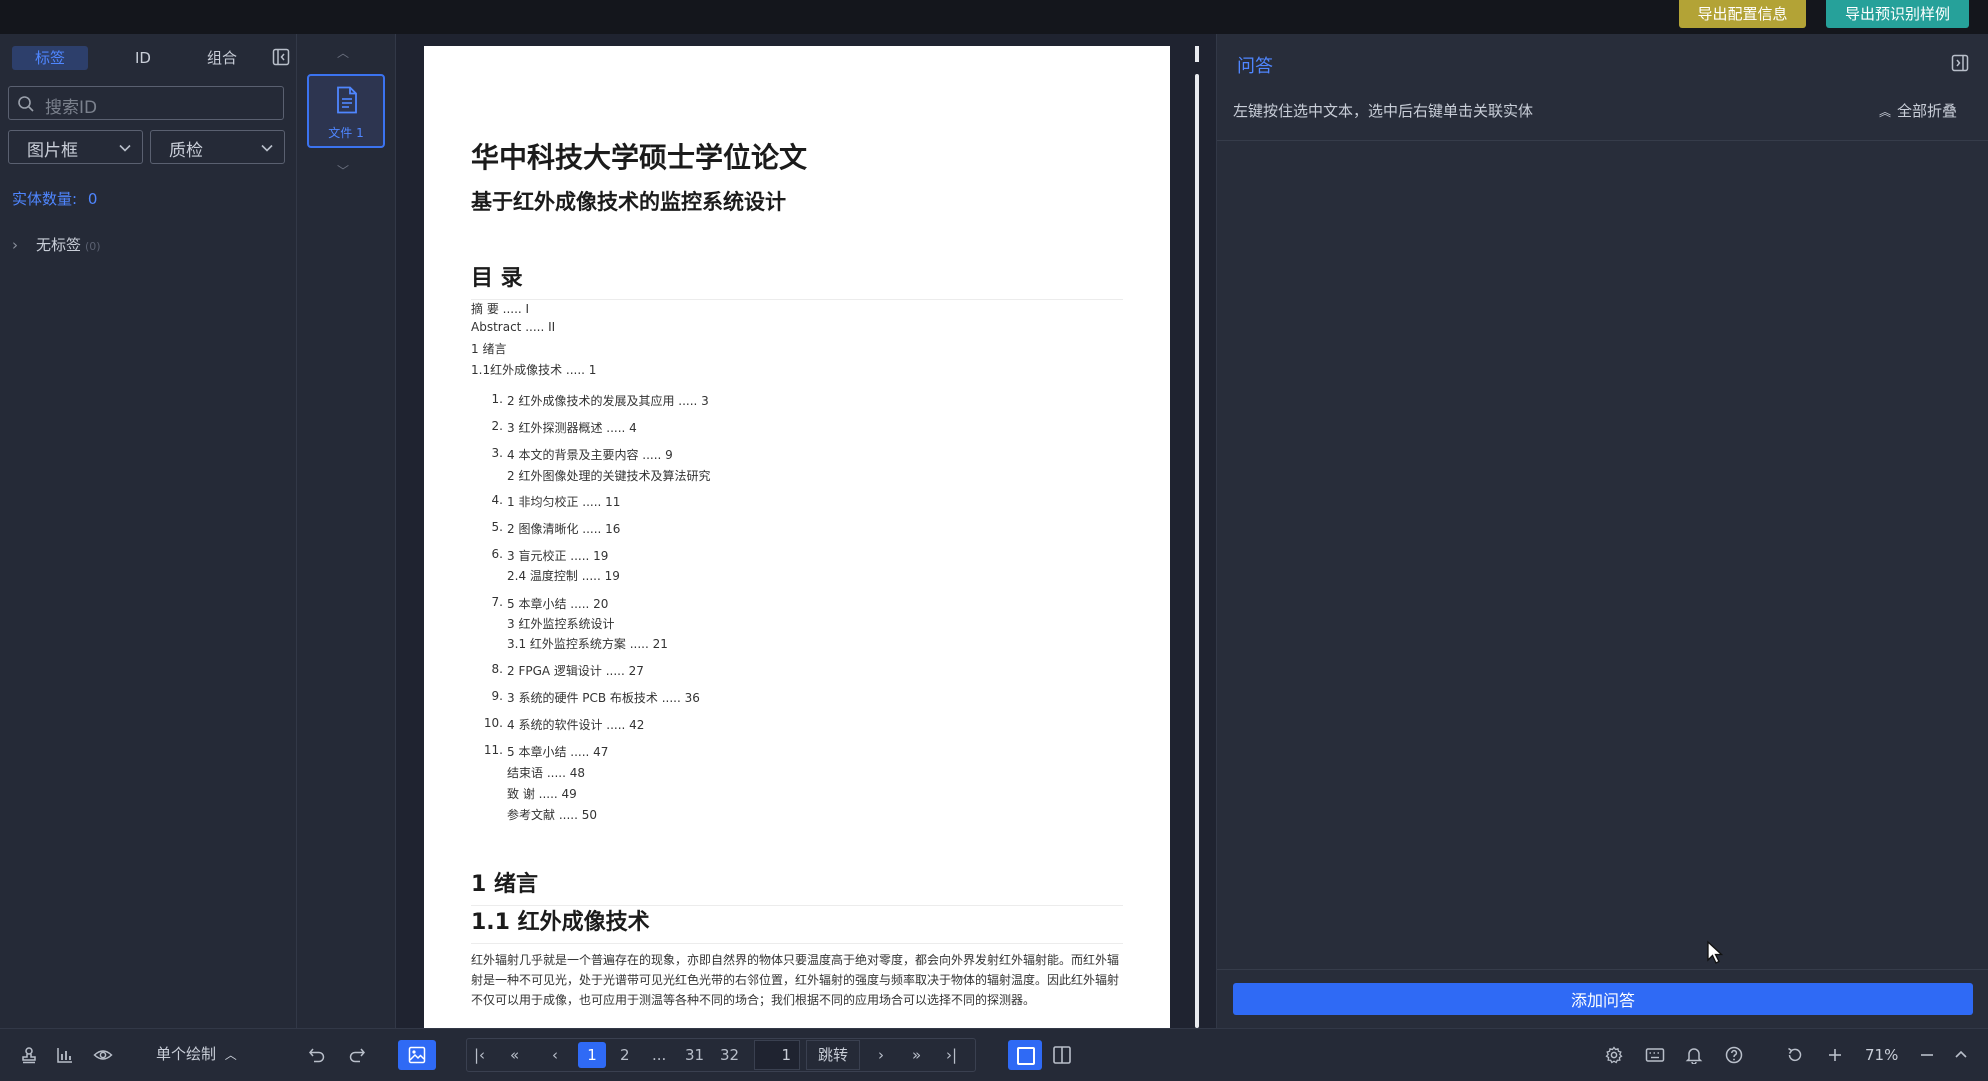 Image resolution: width=1988 pixels, height=1081 pixels. What do you see at coordinates (497, 399) in the screenshot?
I see `toc-num: 1.` at bounding box center [497, 399].